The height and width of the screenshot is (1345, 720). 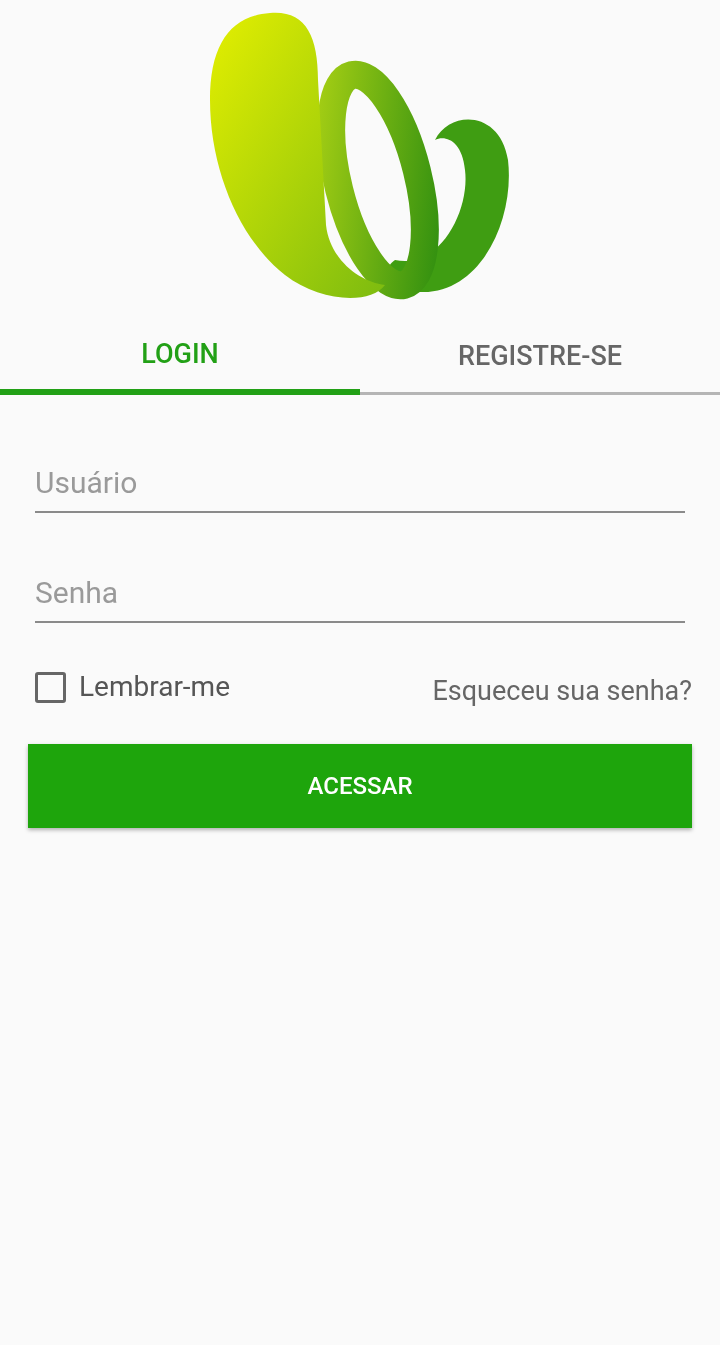 What do you see at coordinates (360, 483) in the screenshot?
I see `username-field: Usuário` at bounding box center [360, 483].